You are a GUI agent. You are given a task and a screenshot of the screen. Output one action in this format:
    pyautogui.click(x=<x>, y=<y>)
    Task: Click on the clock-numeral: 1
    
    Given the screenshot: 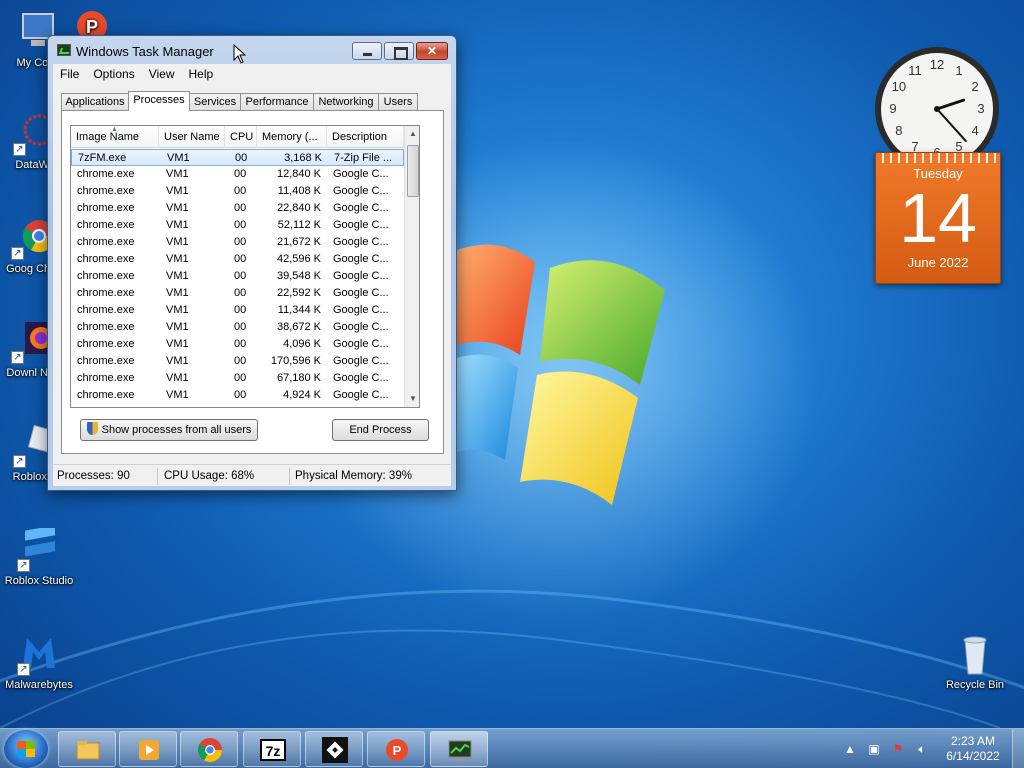 What is the action you would take?
    pyautogui.click(x=958, y=70)
    